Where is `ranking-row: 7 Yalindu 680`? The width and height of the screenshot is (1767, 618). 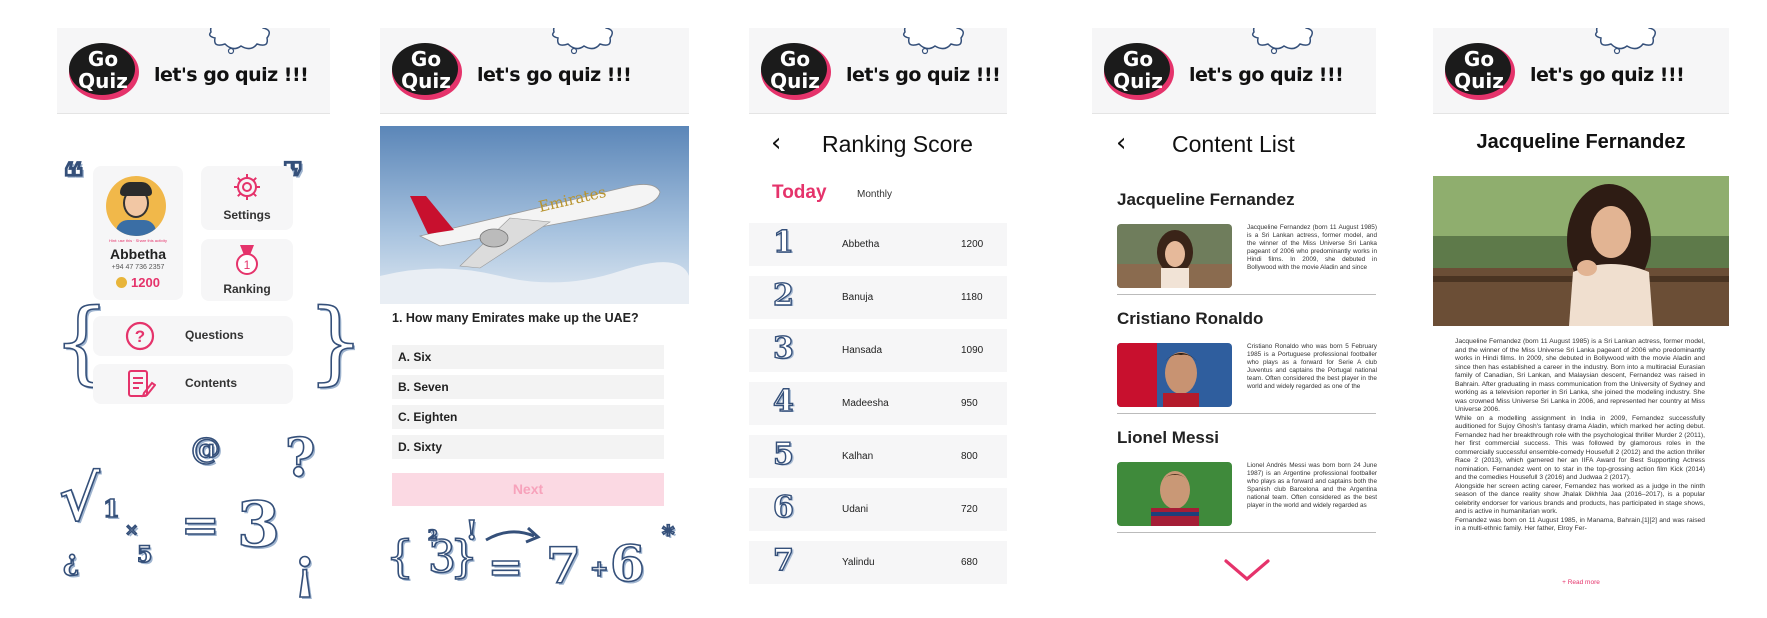 ranking-row: 7 Yalindu 680 is located at coordinates (878, 562).